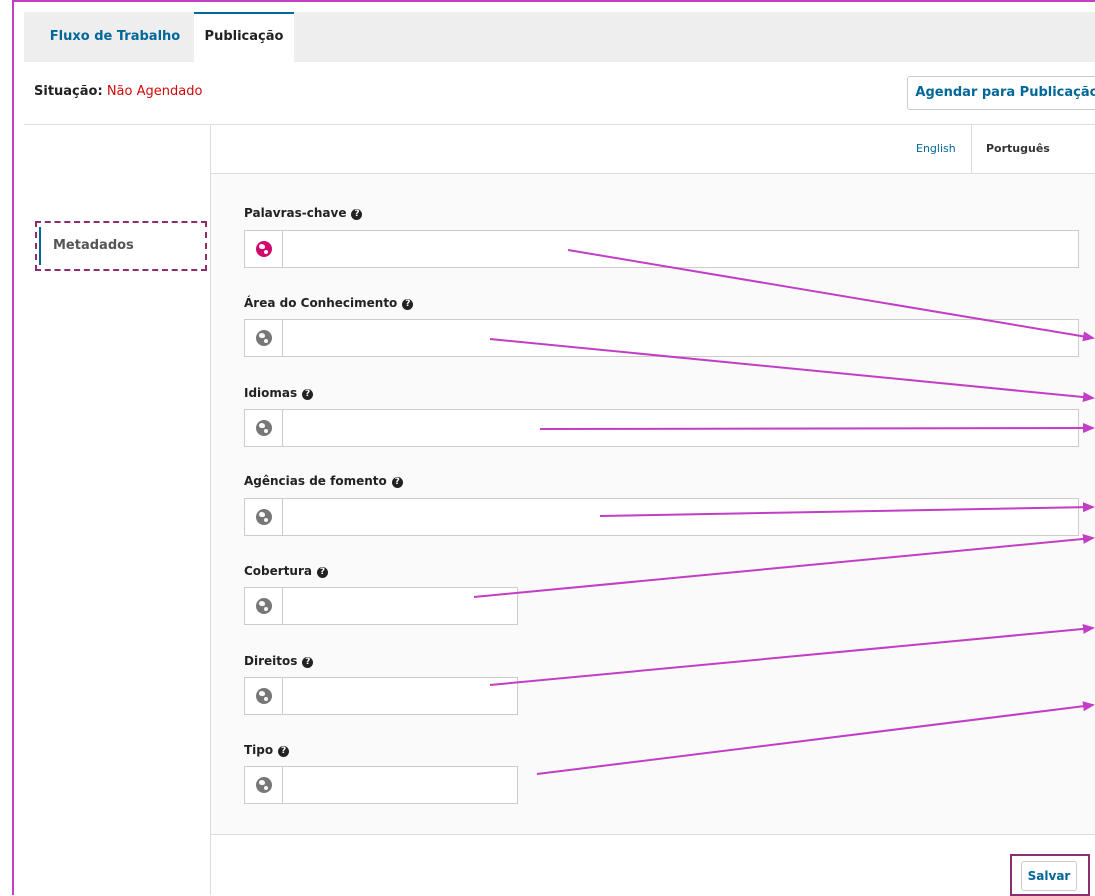 This screenshot has height=896, width=1095. Describe the element at coordinates (323, 481) in the screenshot. I see `funding-agencies-label: Agências de fomento?` at that location.